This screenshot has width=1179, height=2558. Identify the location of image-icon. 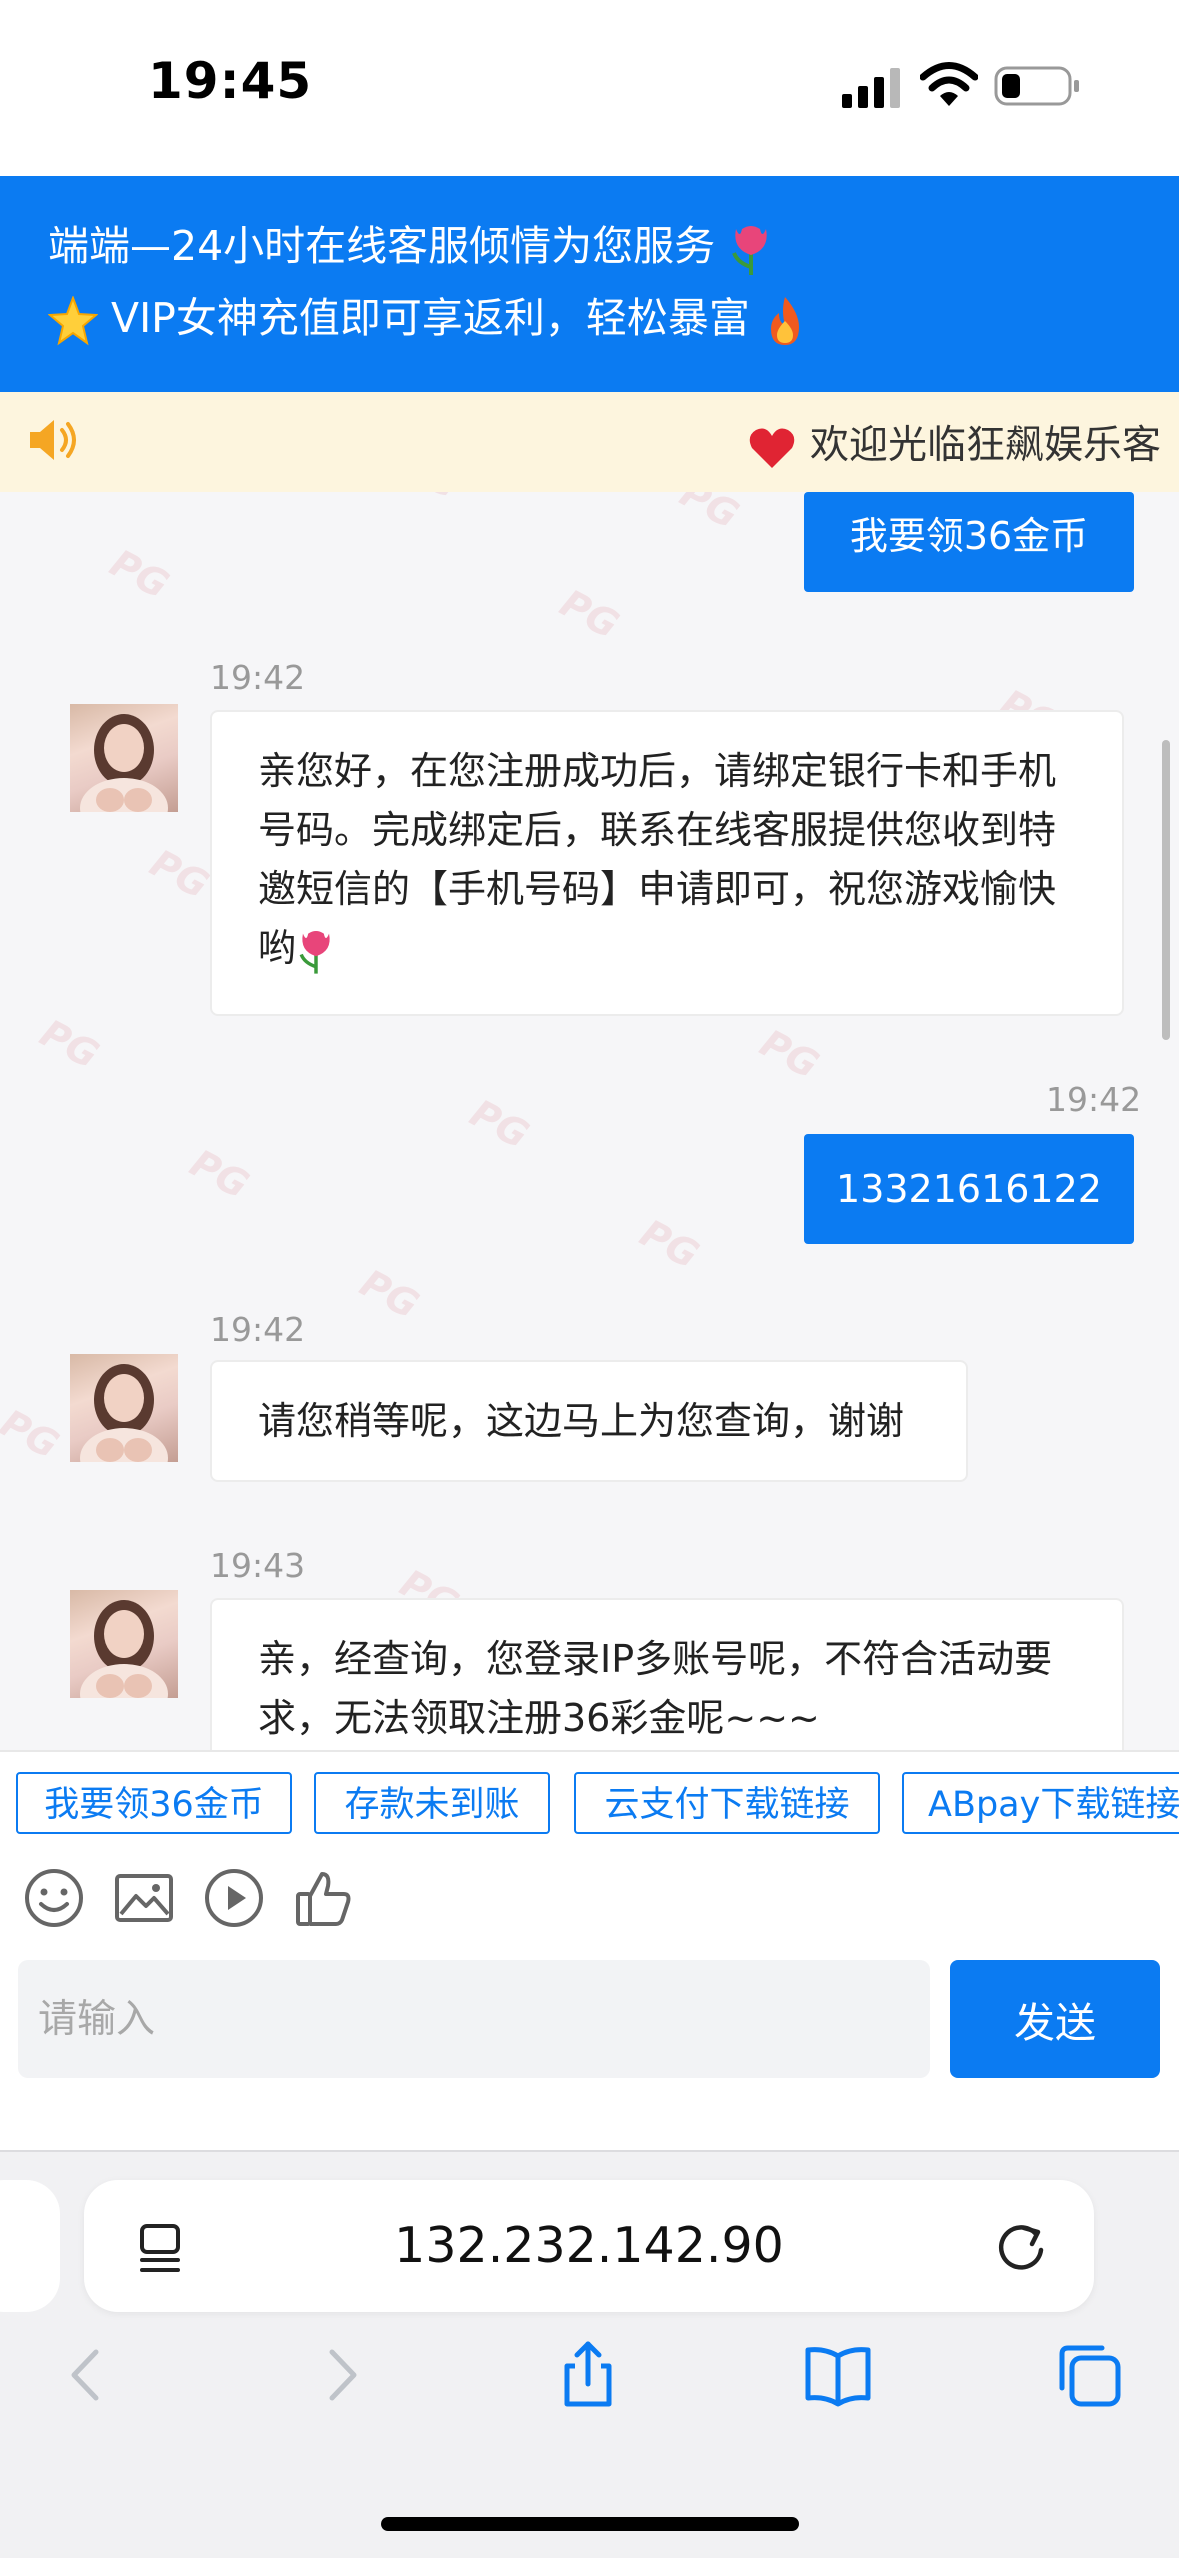
(144, 1898).